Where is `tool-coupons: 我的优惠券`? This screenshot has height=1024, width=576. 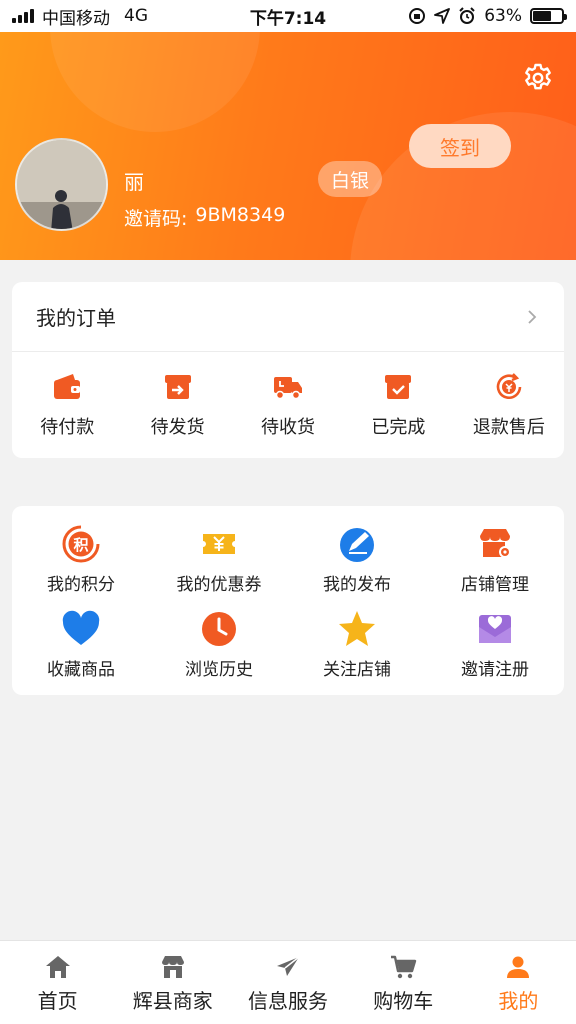 tool-coupons: 我的优惠券 is located at coordinates (219, 559).